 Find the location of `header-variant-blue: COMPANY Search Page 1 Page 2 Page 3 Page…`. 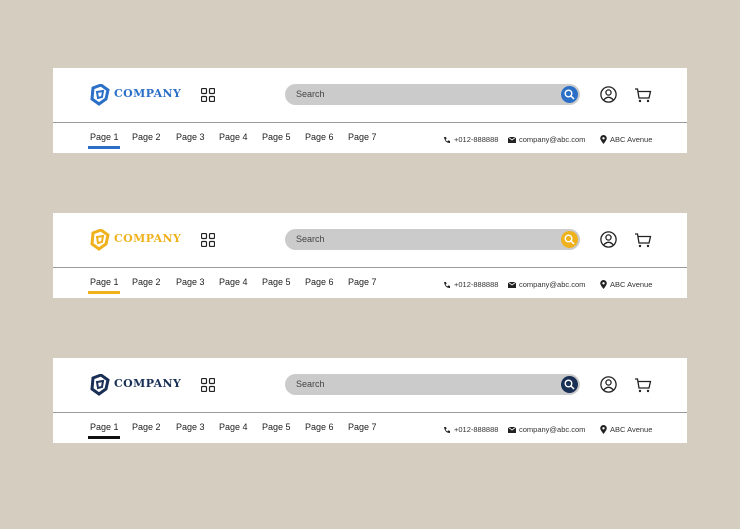

header-variant-blue: COMPANY Search Page 1 Page 2 Page 3 Page… is located at coordinates (370, 110).